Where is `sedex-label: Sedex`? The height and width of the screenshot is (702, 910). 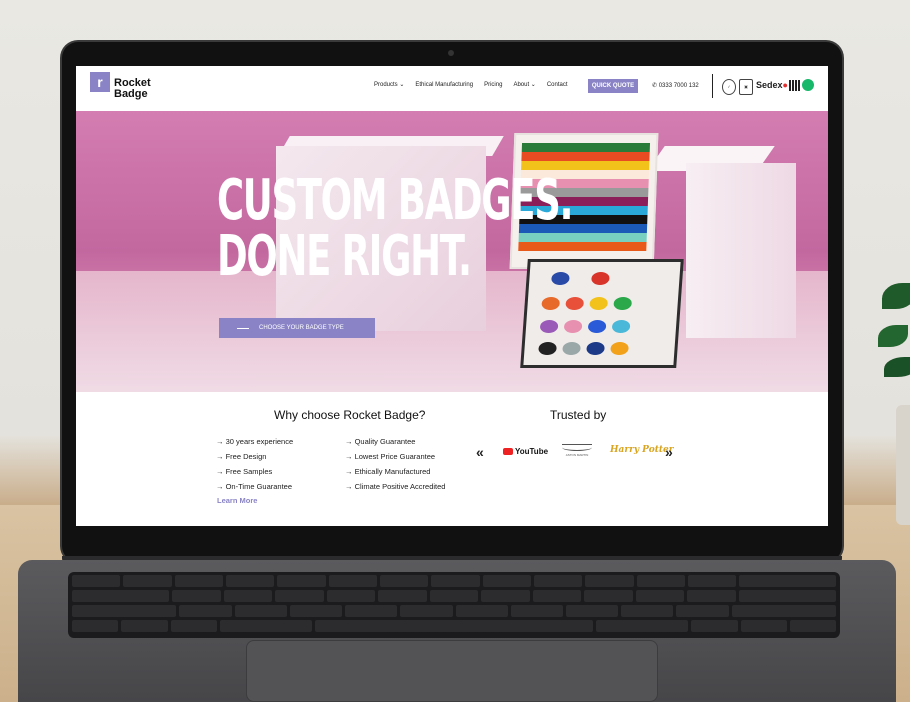
sedex-label: Sedex is located at coordinates (769, 85).